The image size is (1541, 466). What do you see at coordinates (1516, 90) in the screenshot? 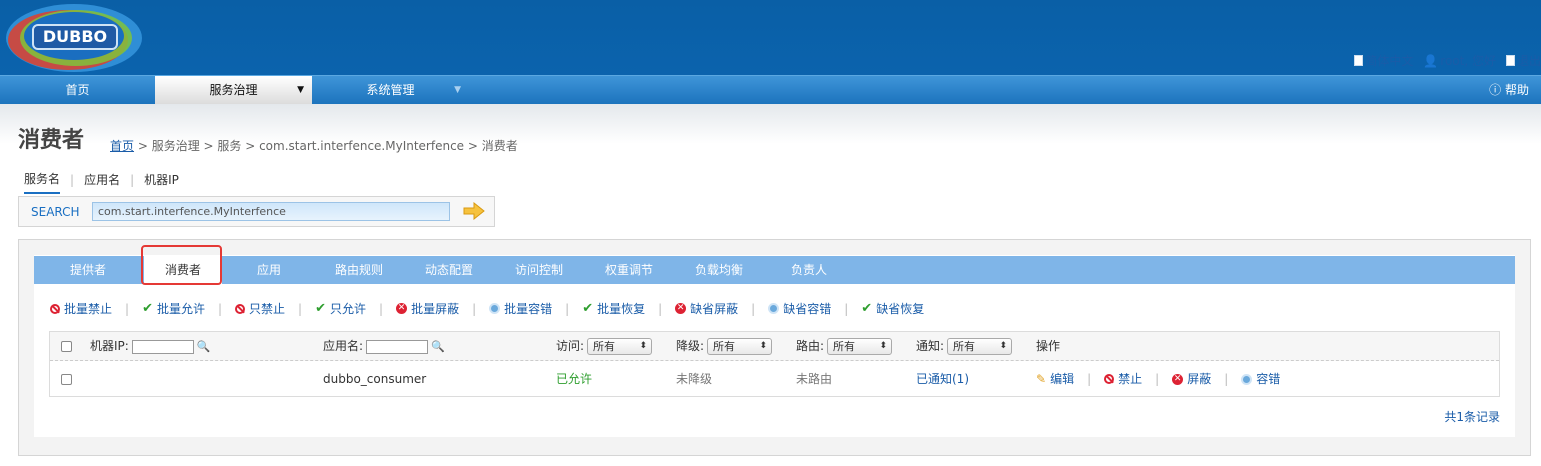
I see `help-label: 帮助` at bounding box center [1516, 90].